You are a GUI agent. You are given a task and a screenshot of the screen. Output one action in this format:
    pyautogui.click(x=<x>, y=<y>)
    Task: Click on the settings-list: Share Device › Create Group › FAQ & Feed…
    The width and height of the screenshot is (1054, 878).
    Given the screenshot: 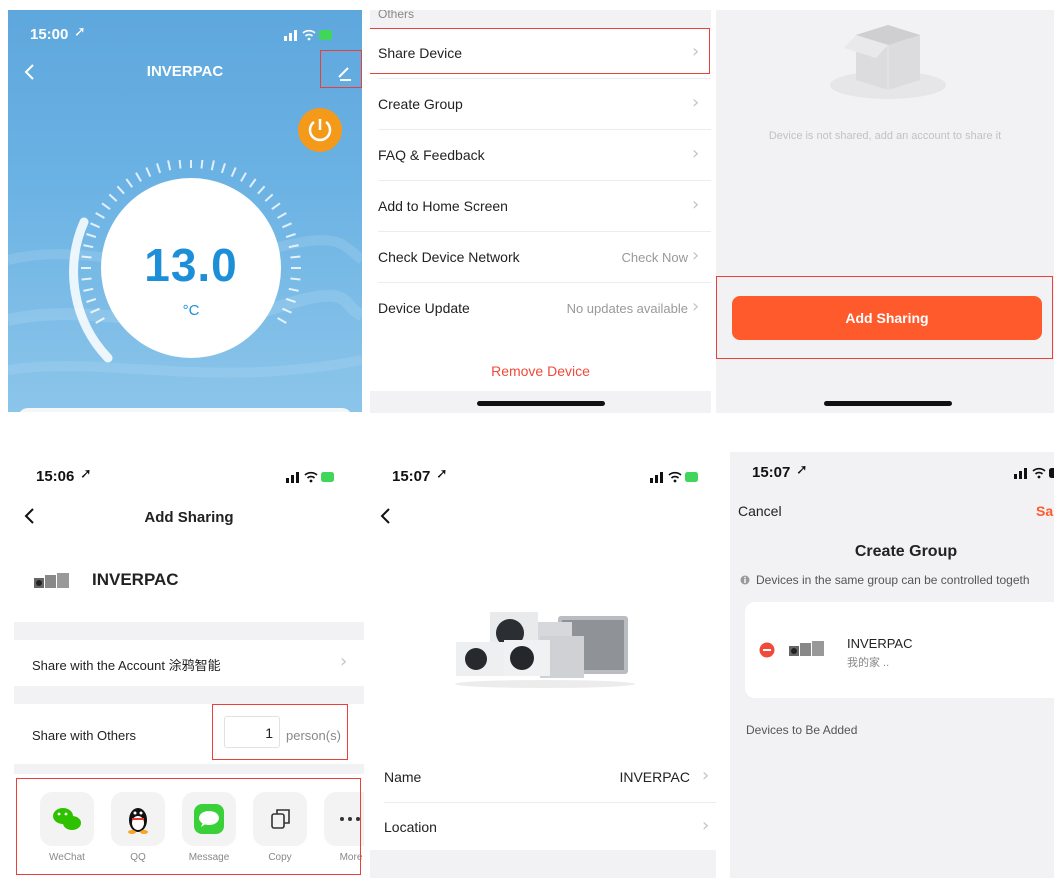 What is the action you would take?
    pyautogui.click(x=540, y=188)
    